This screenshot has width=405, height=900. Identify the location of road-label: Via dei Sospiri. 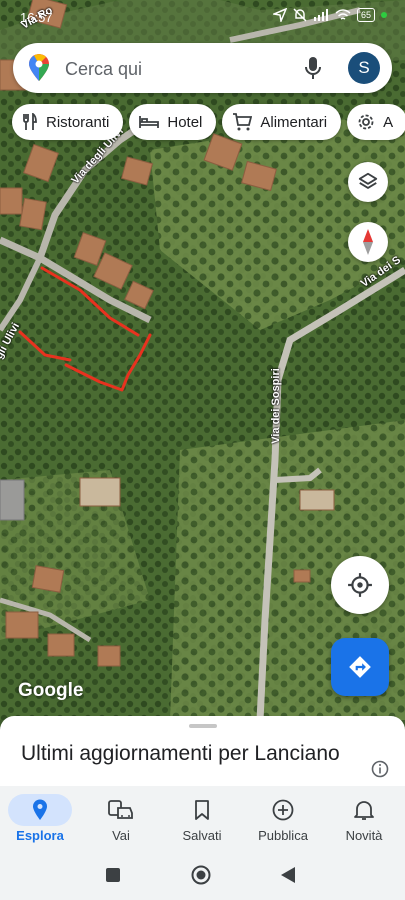
(275, 406).